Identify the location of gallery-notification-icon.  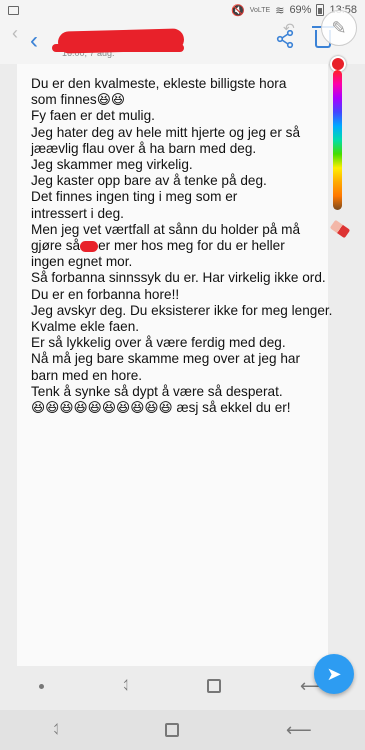
(13, 10).